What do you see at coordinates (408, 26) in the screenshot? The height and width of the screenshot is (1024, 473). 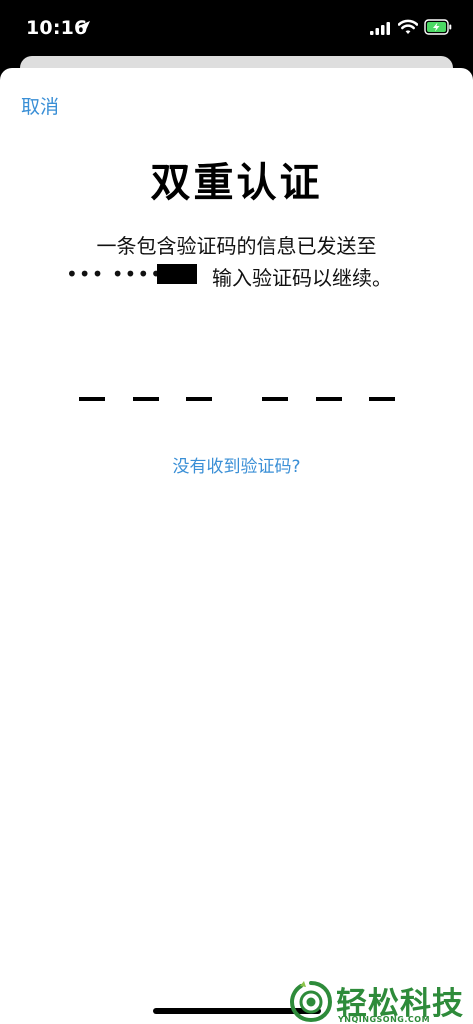 I see `wifi-icon` at bounding box center [408, 26].